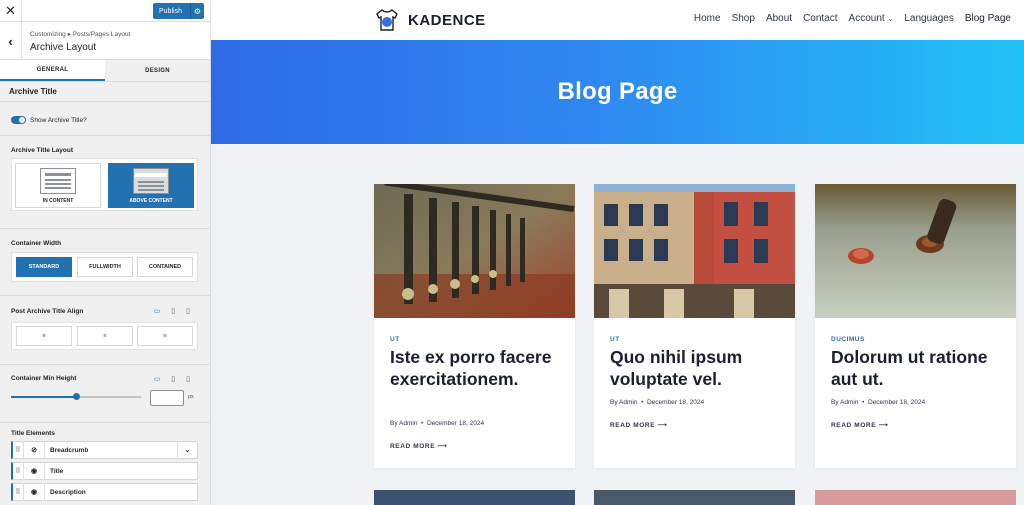  What do you see at coordinates (918, 368) in the screenshot?
I see `post-title: Dolorum ut ratione aut ut.` at bounding box center [918, 368].